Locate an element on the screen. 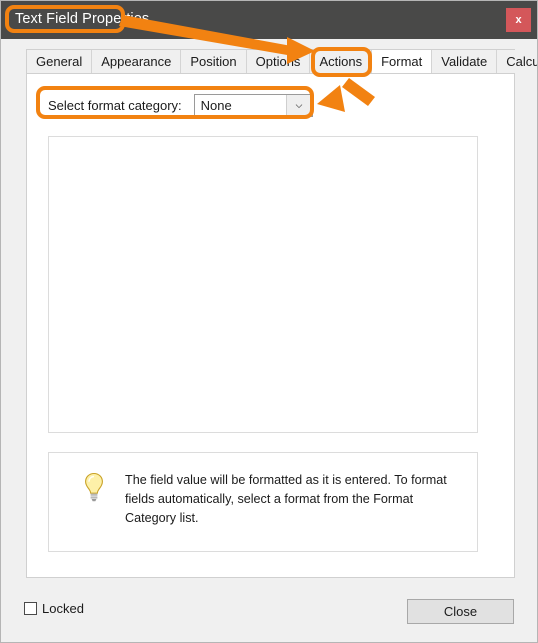  chevron-down-icon is located at coordinates (298, 105).